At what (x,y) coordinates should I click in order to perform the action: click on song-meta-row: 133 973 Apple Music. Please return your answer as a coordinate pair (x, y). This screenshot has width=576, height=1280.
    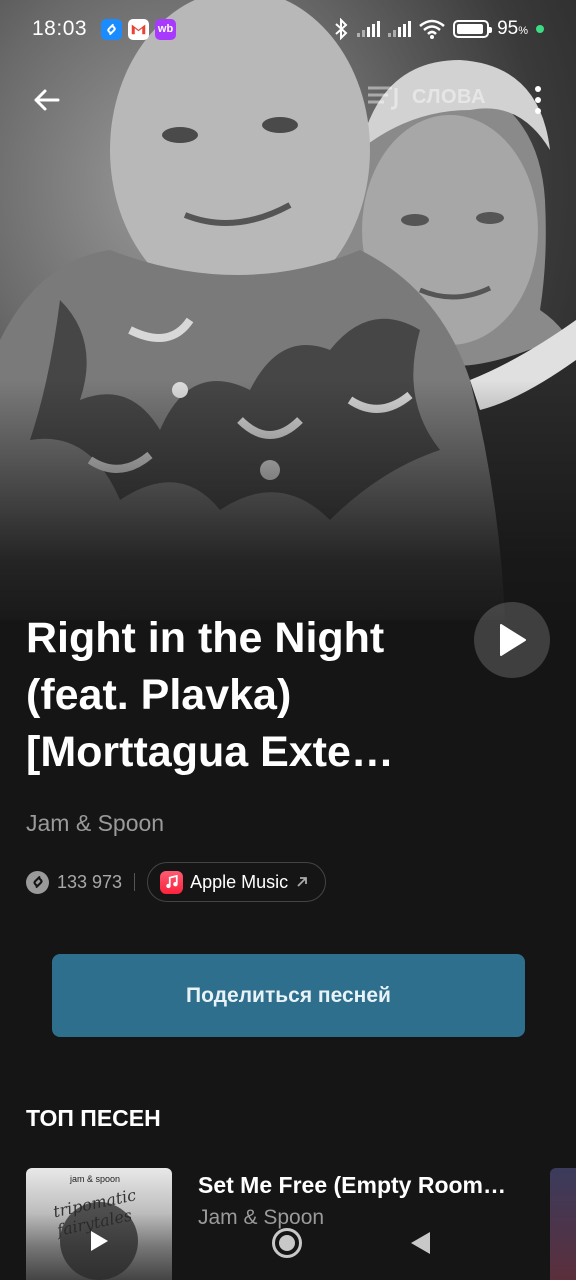
    Looking at the image, I should click on (176, 882).